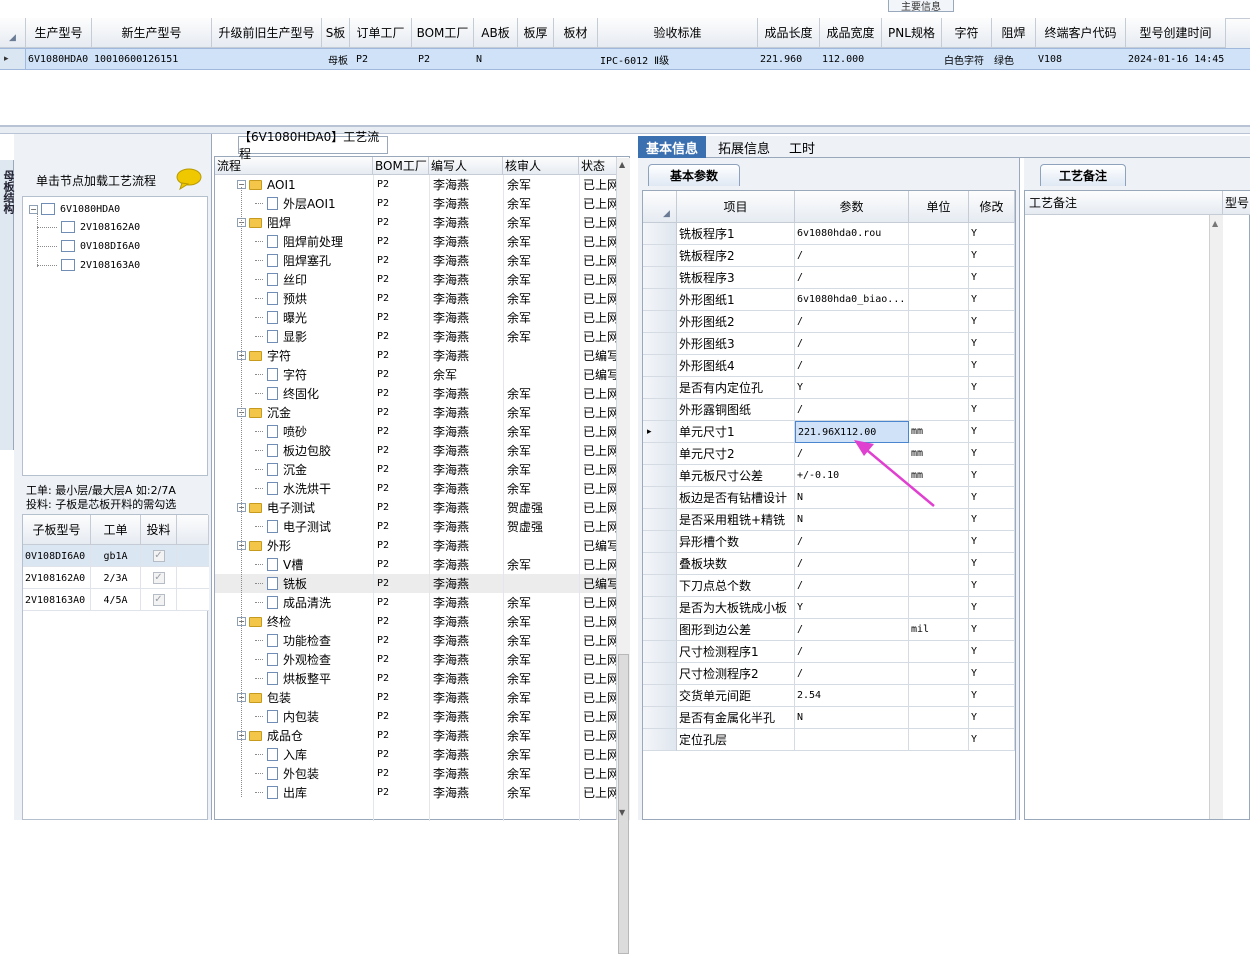  Describe the element at coordinates (672, 147) in the screenshot. I see `tab-basic-info: 基本信息` at that location.